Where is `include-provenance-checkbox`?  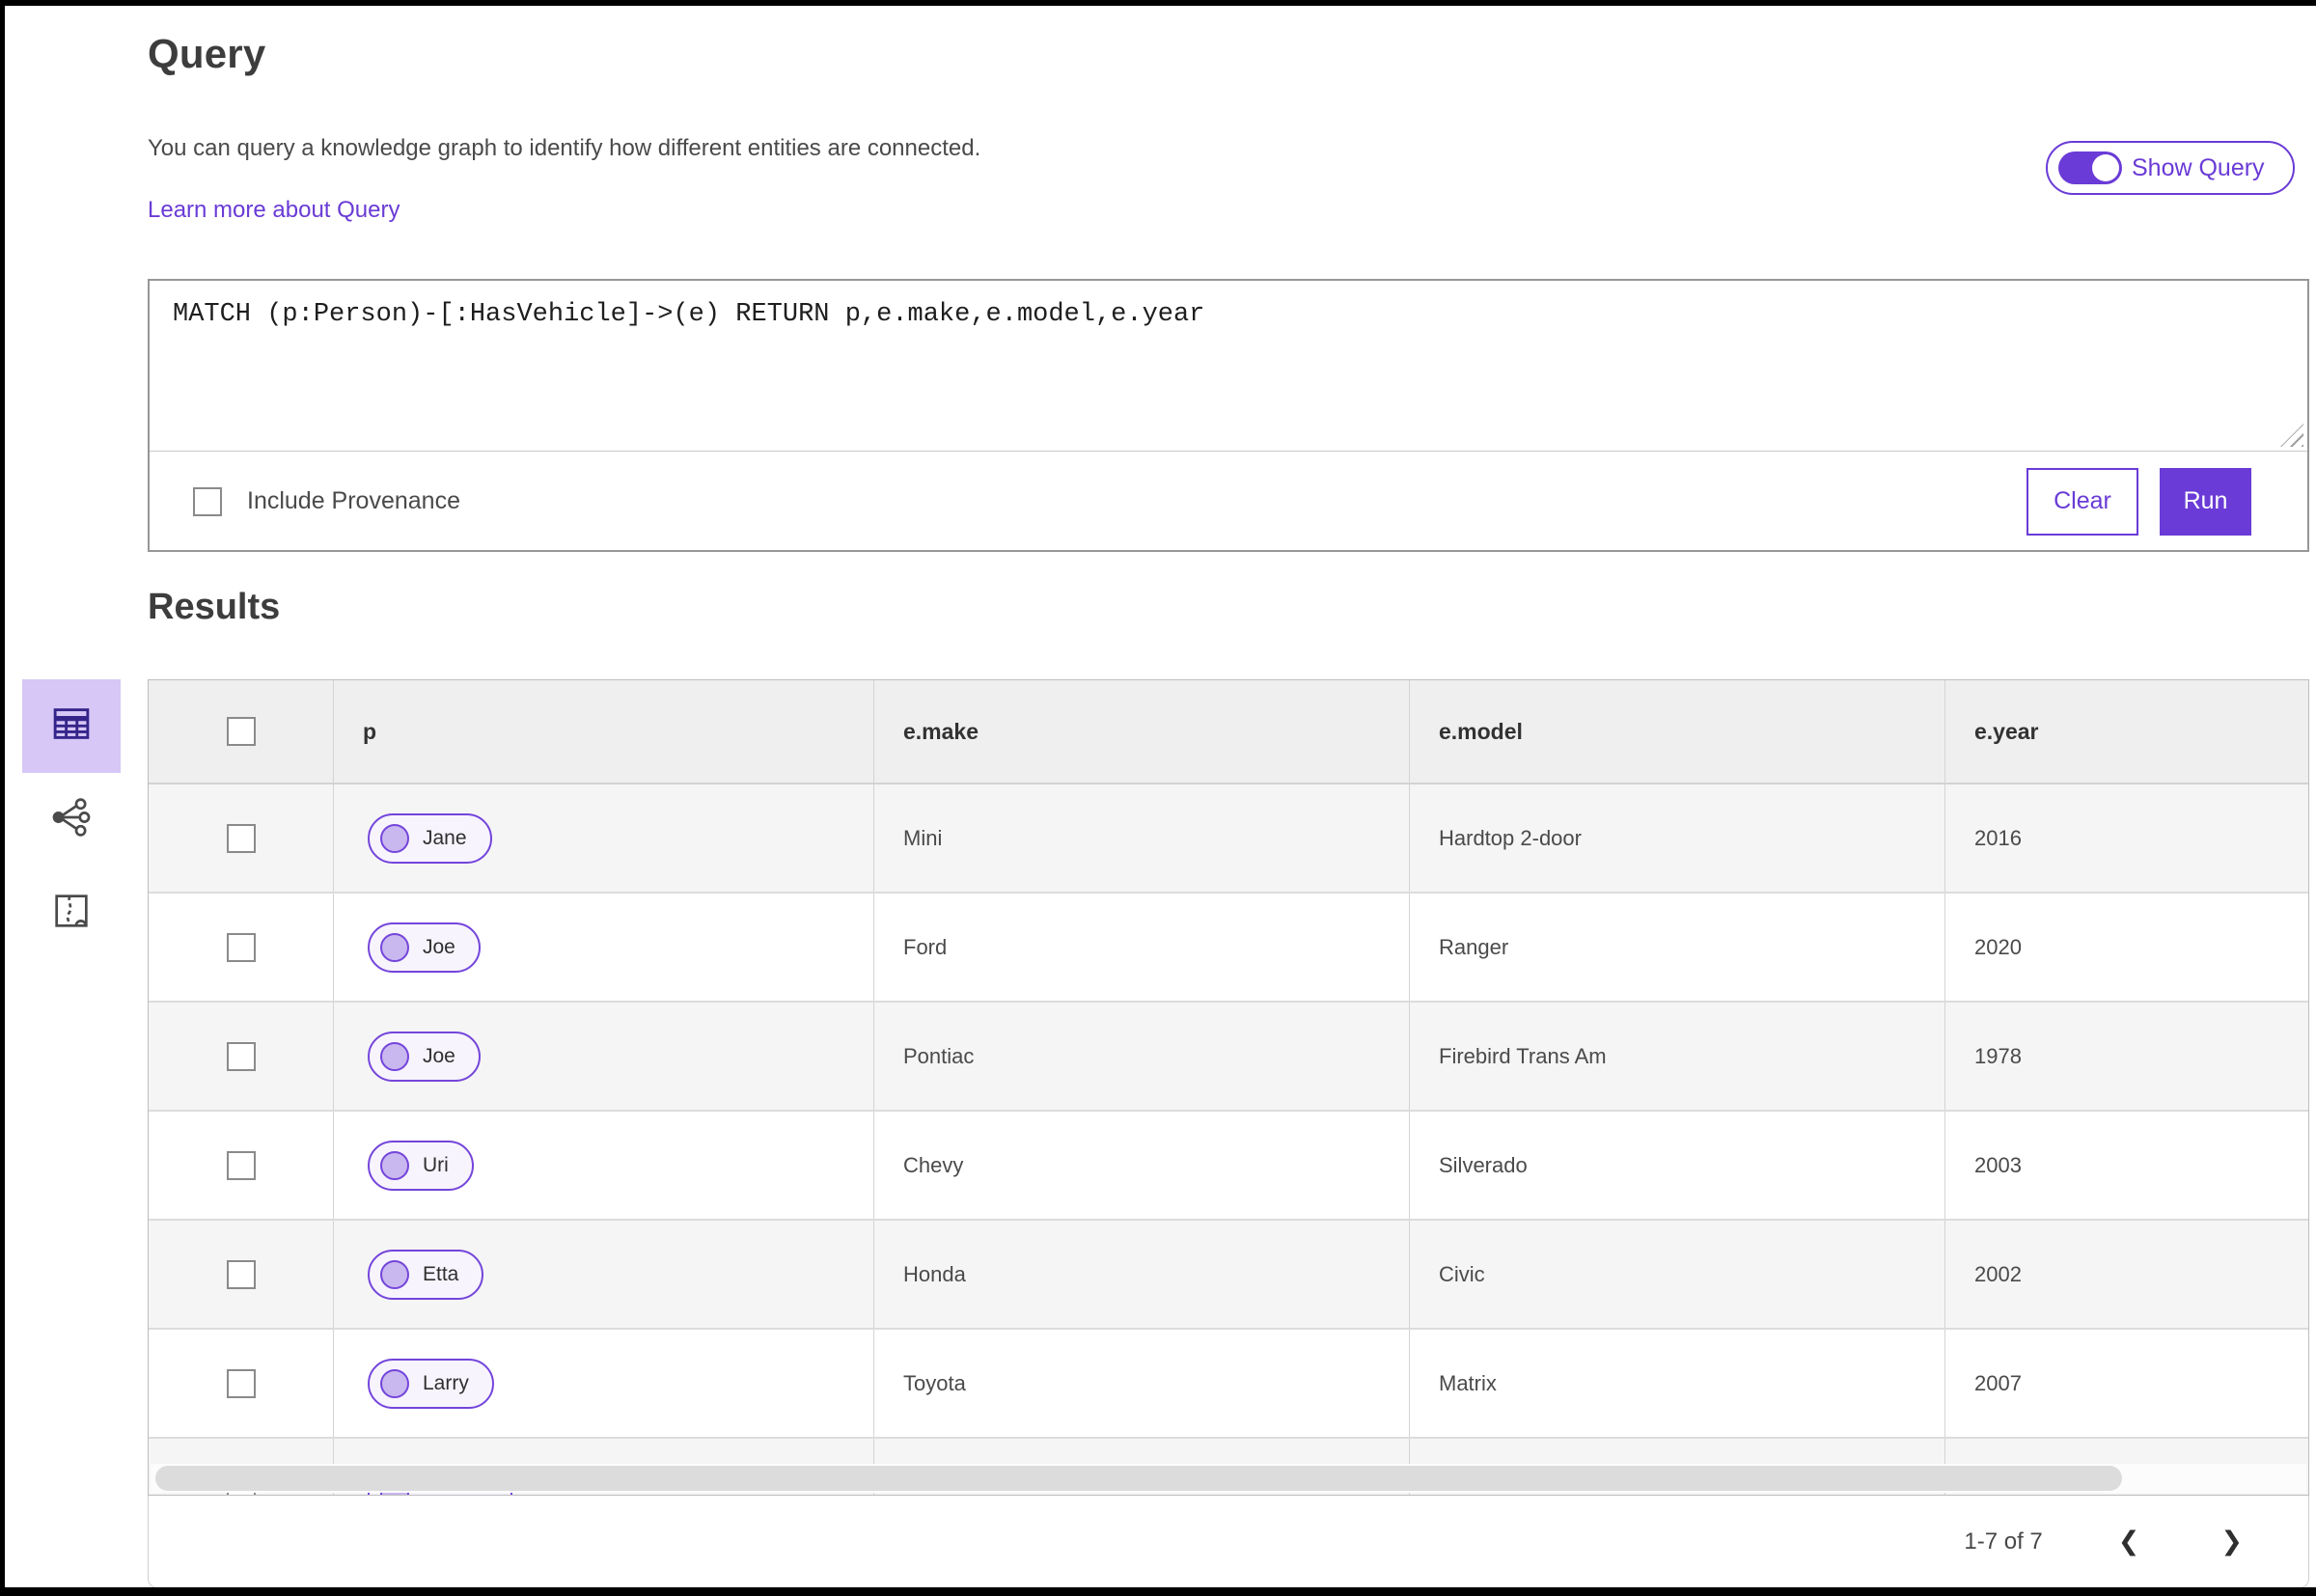
include-provenance-checkbox is located at coordinates (207, 501).